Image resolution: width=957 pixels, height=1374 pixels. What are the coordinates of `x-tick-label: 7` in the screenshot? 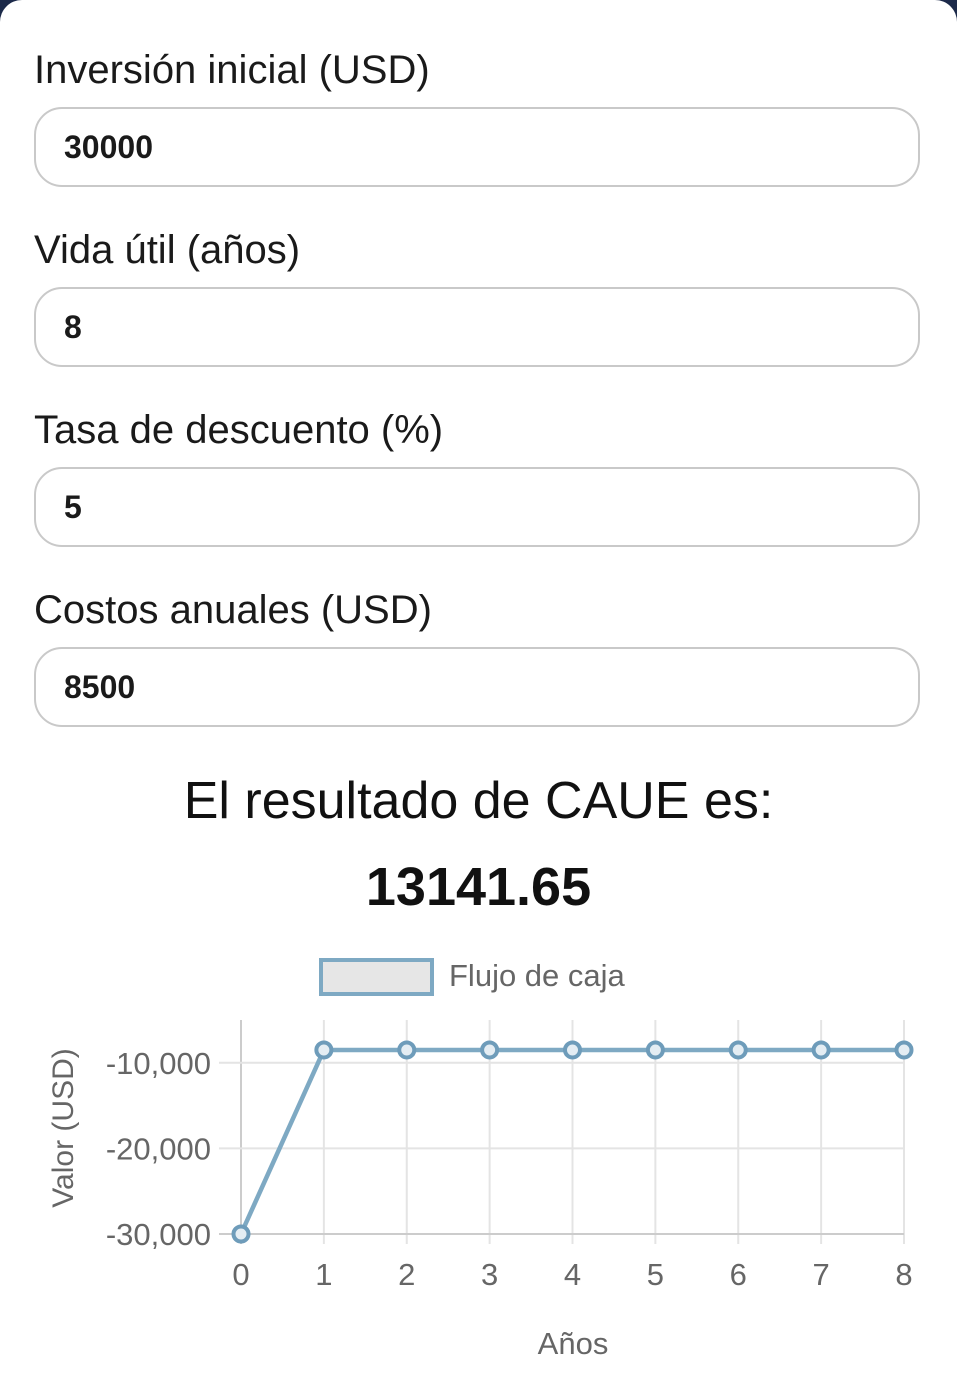 It's located at (821, 1274).